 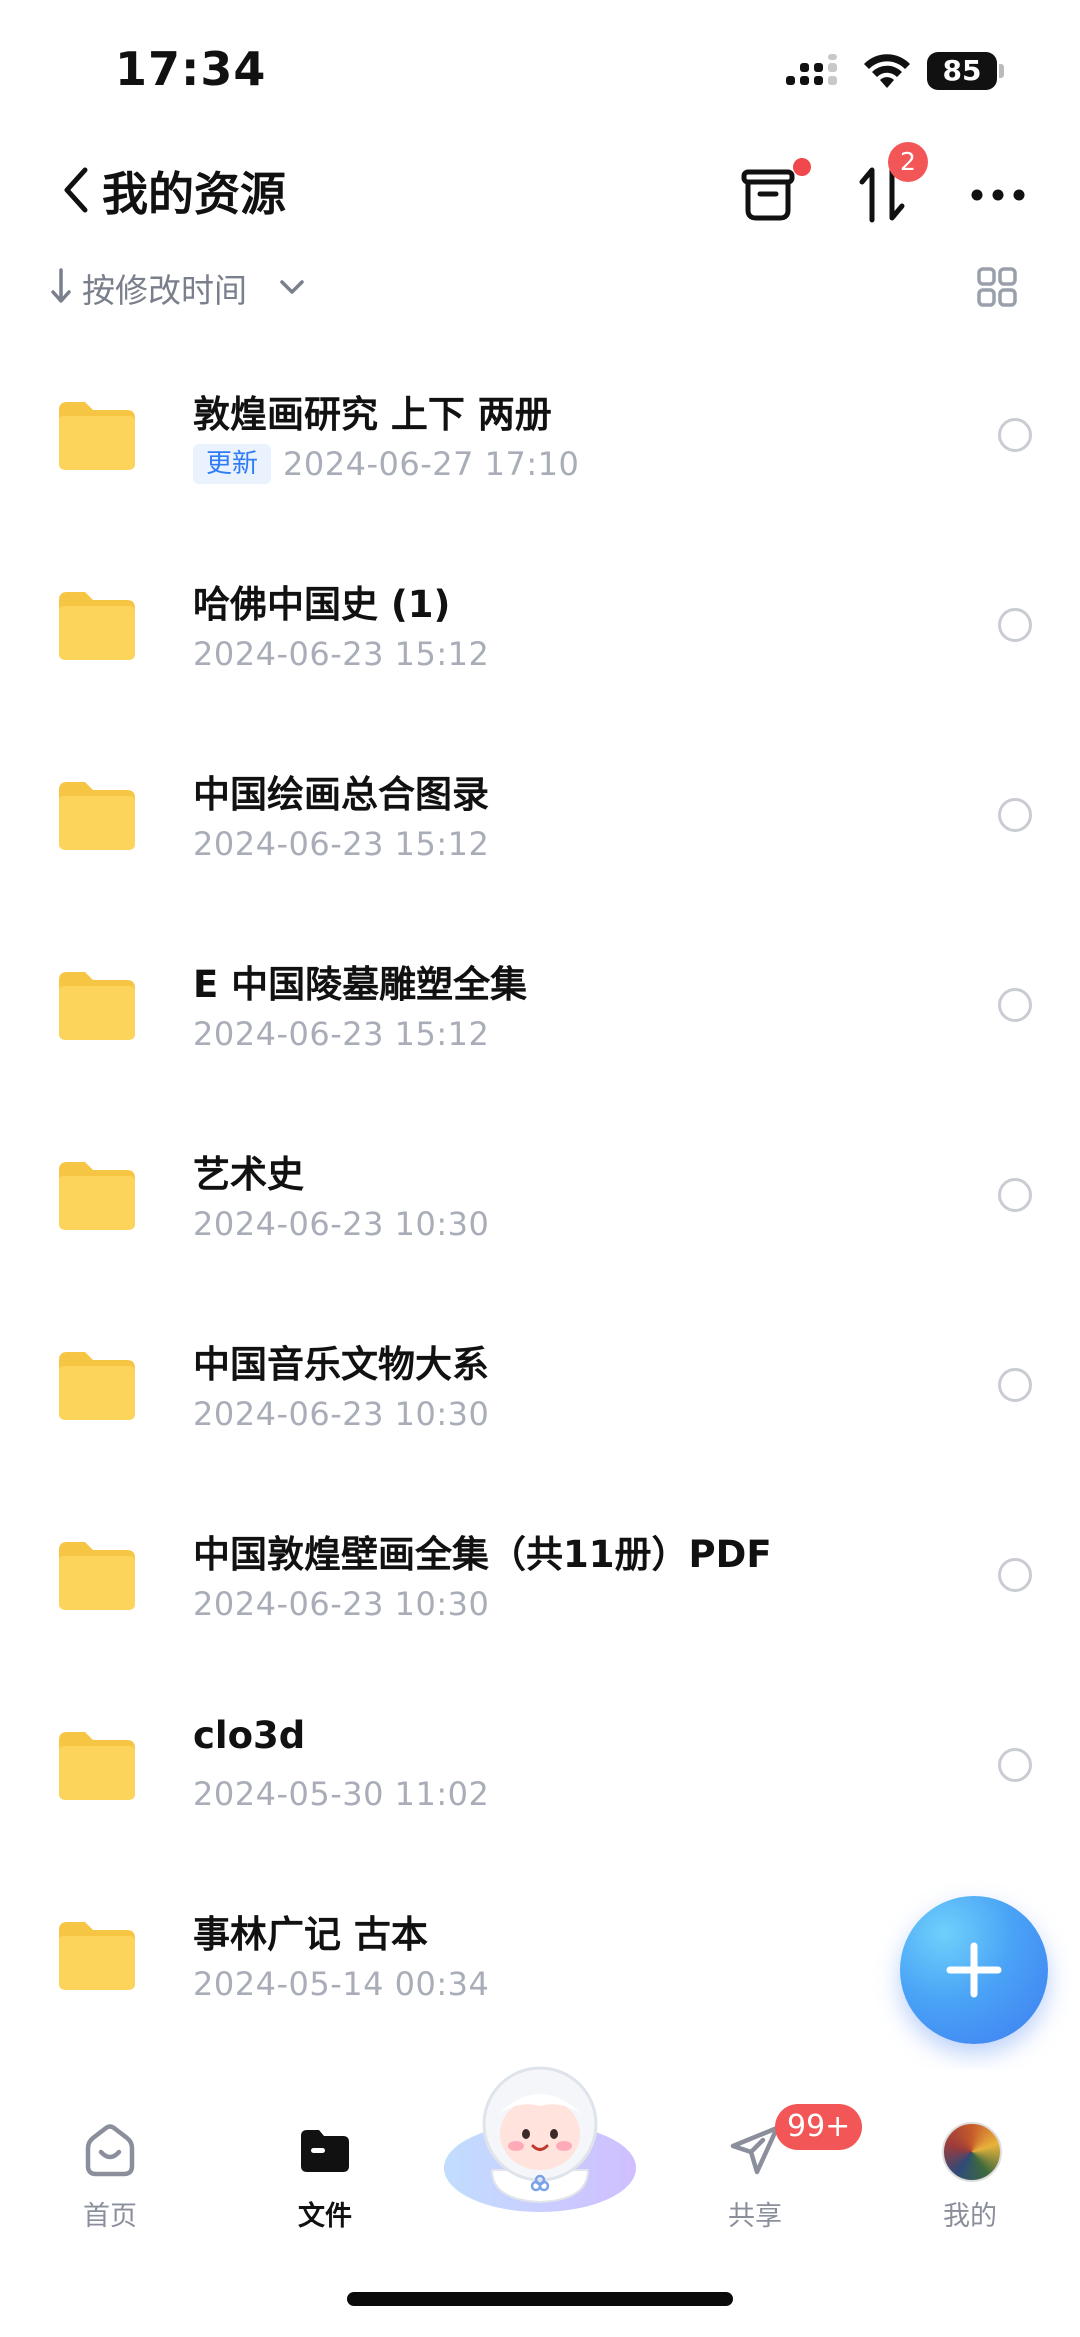 I want to click on file-row: 中国敦煌壁画全集（共11册）PDF 2024-06-23 10:30, so click(x=540, y=1575).